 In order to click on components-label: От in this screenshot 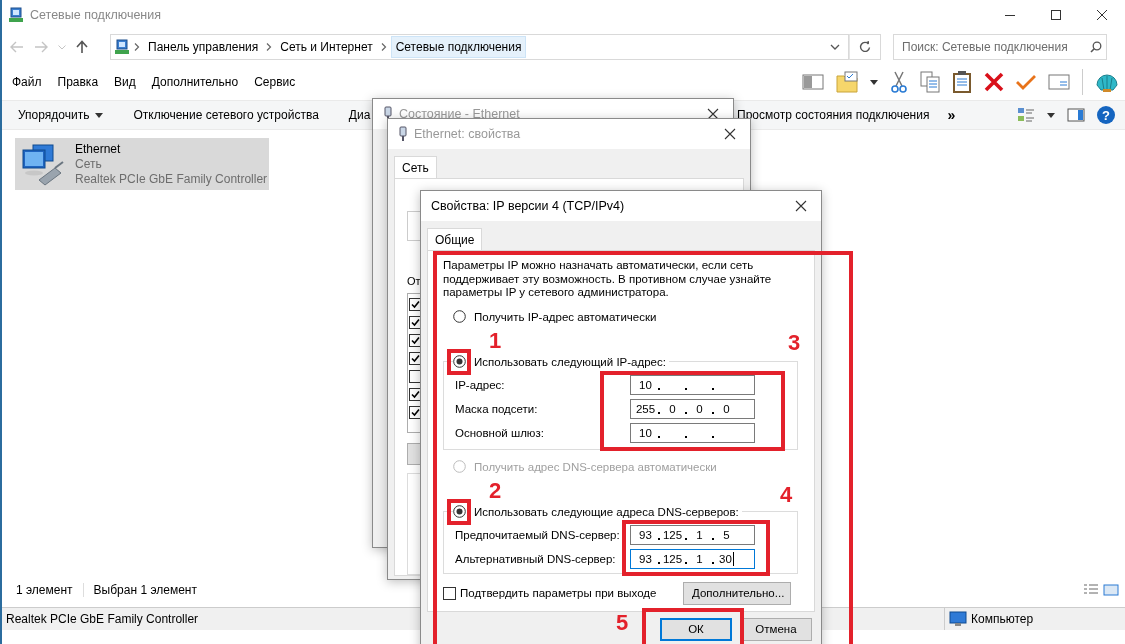, I will do `click(414, 281)`.